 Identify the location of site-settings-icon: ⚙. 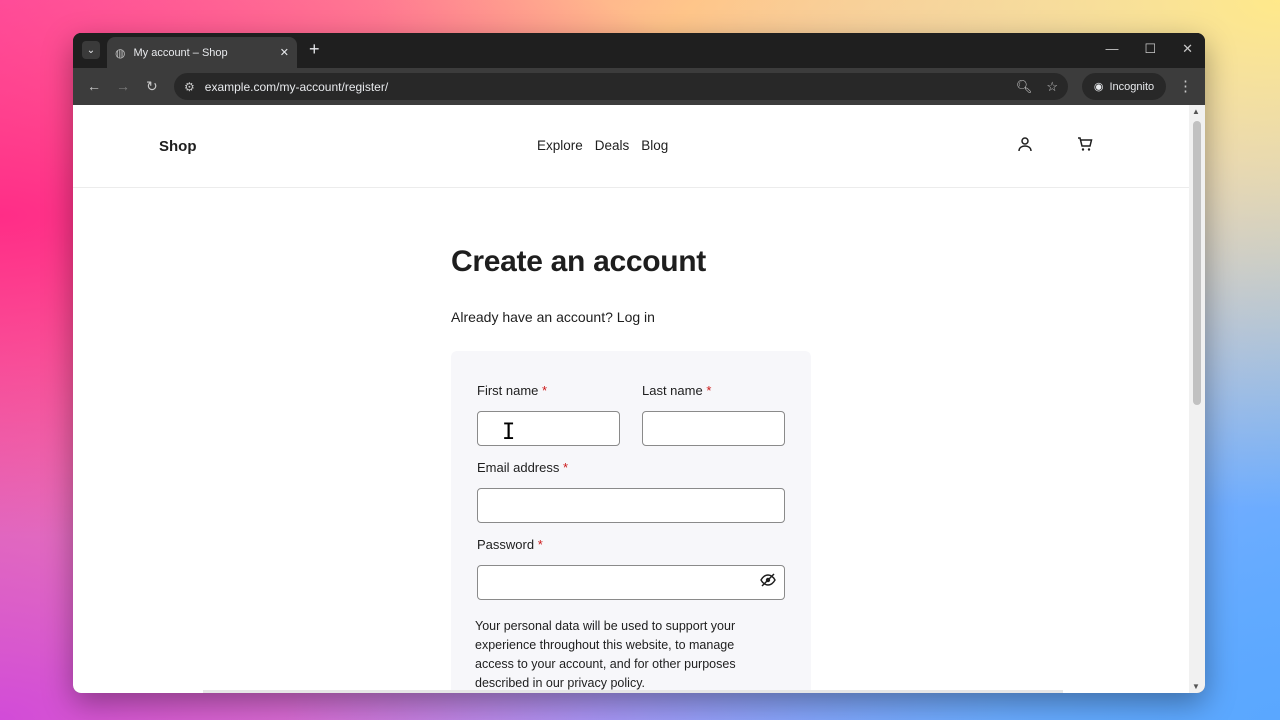
(189, 87).